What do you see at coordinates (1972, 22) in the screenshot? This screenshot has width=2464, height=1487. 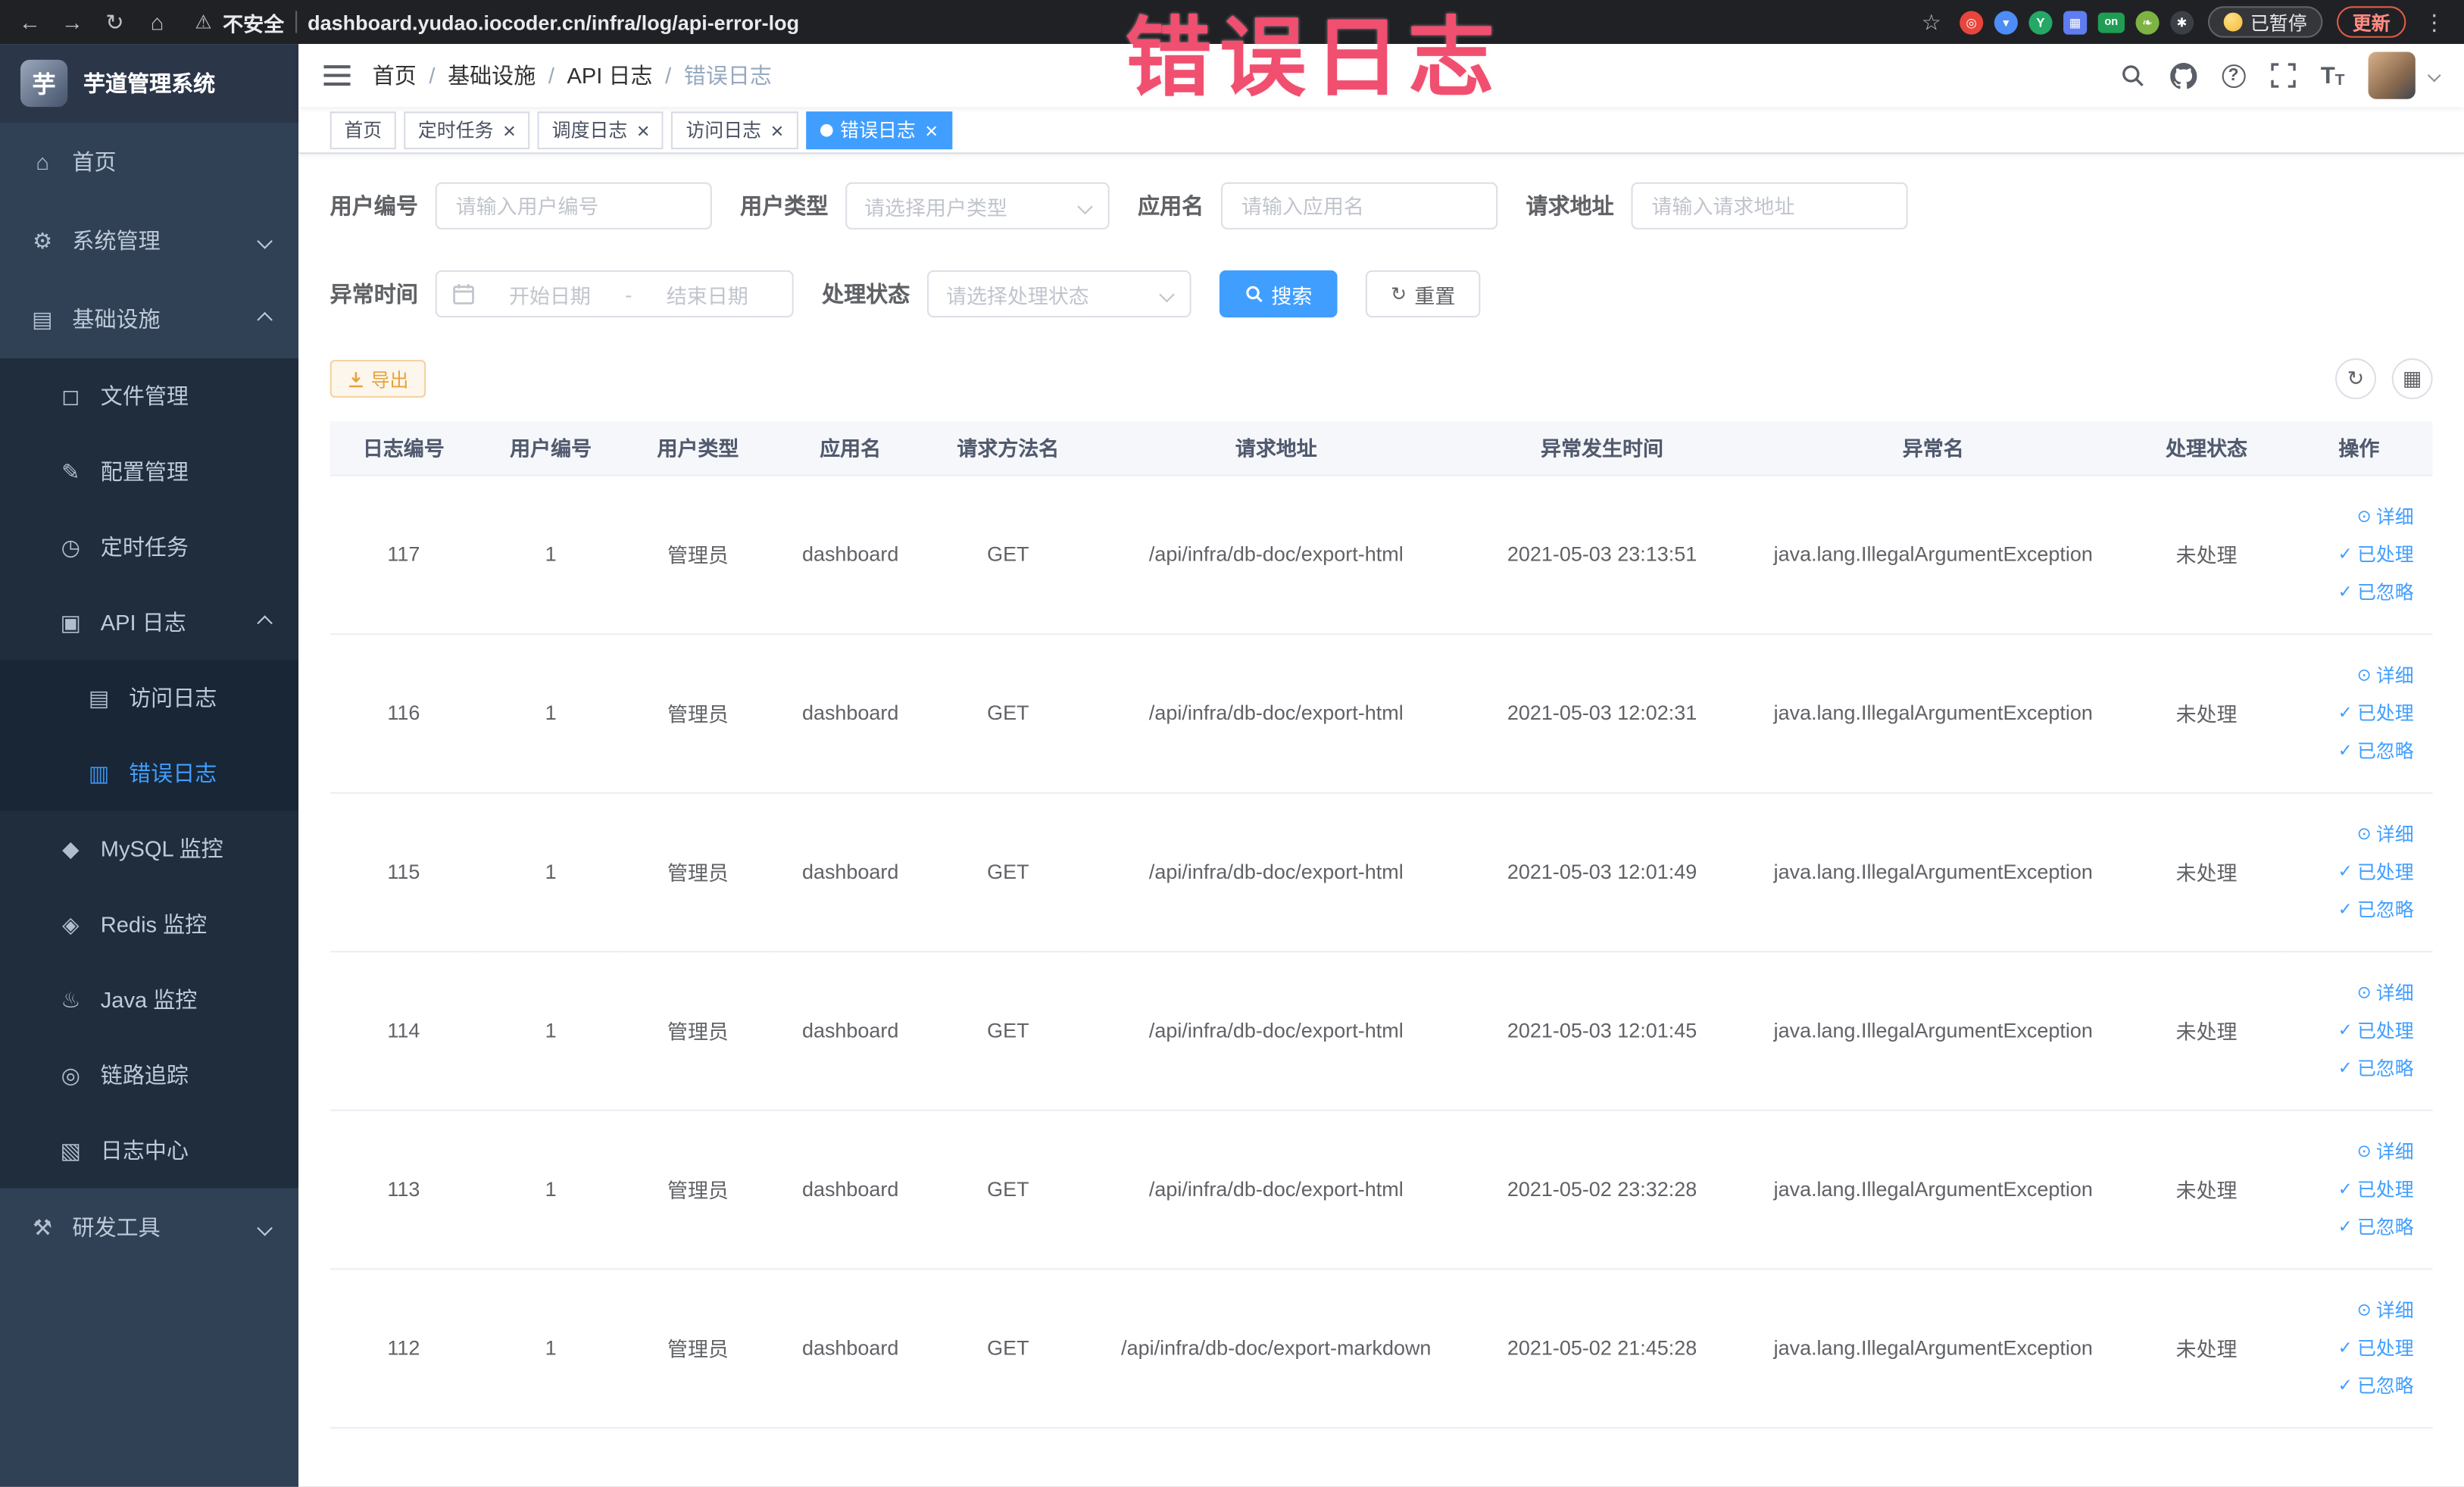 I see `extension-icon: ◎` at bounding box center [1972, 22].